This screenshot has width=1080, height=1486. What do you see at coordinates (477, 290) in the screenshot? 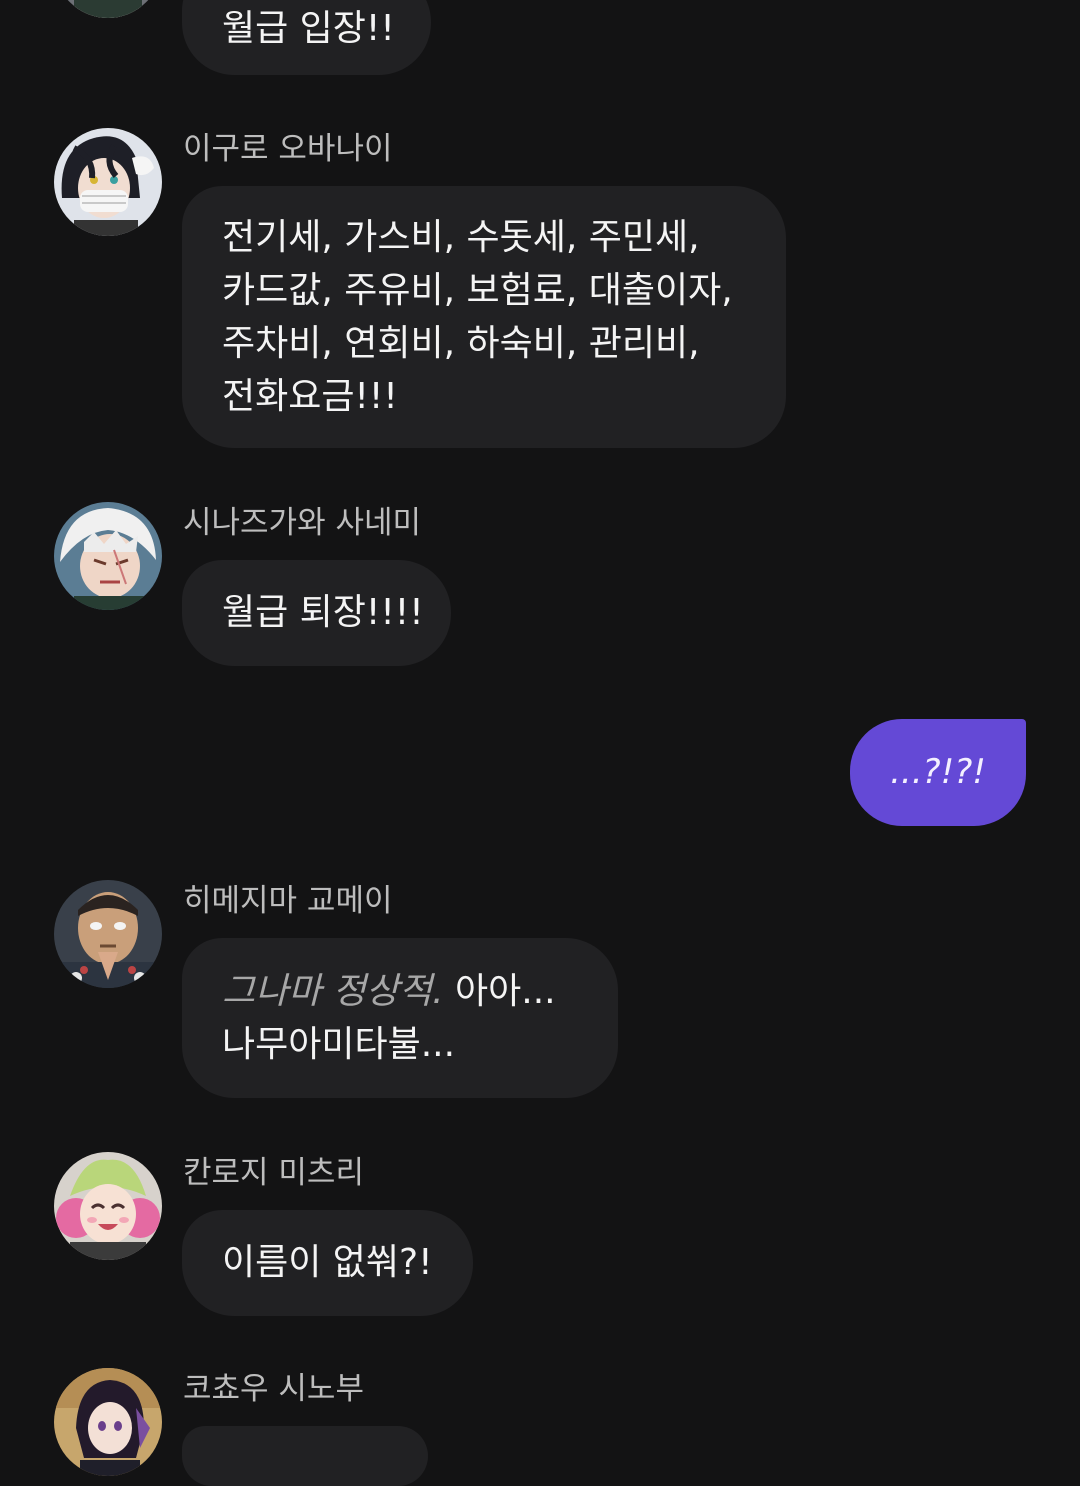
I see `message-text-line: 카드값, 주유비, 보험료, 대출이자,` at bounding box center [477, 290].